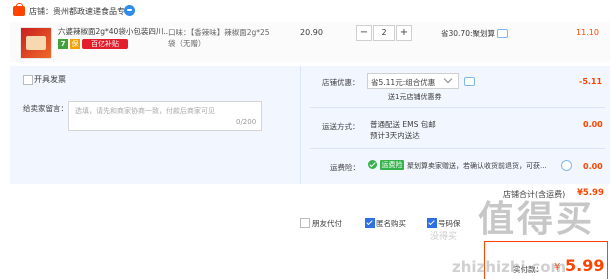 The image size is (610, 279). Describe the element at coordinates (403, 124) in the screenshot. I see `shipping-method-name: 普通配送 EMS 包邮` at that location.